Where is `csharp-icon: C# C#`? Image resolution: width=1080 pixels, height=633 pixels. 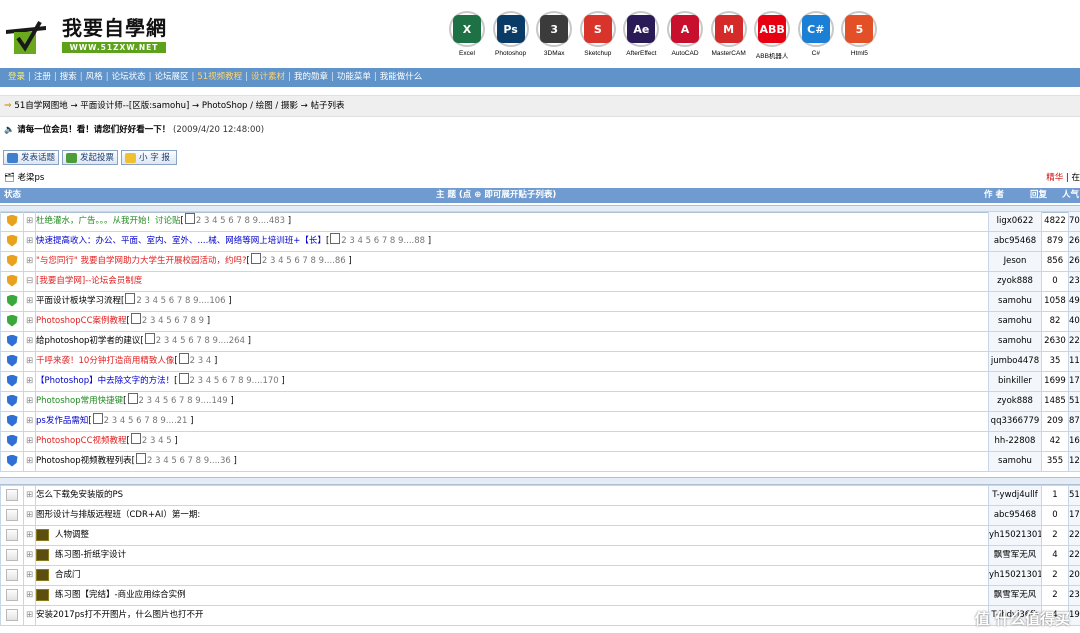 csharp-icon: C# C# is located at coordinates (816, 34).